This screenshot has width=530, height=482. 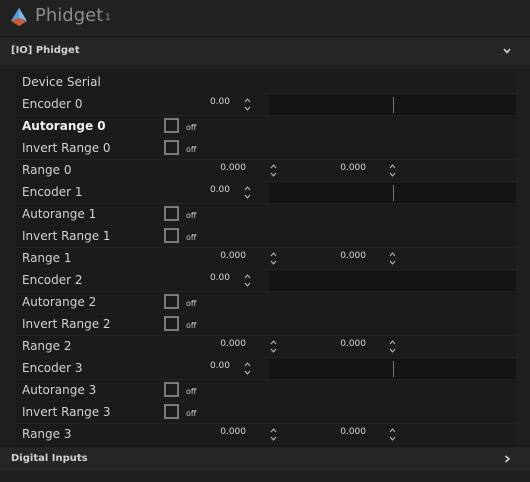 What do you see at coordinates (52, 368) in the screenshot?
I see `encoder-3-label: Encoder 3` at bounding box center [52, 368].